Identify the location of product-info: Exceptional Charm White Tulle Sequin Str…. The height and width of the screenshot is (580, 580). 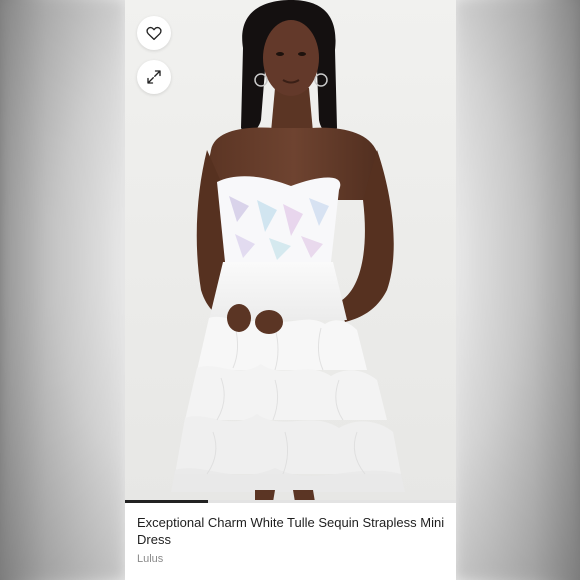
(292, 539).